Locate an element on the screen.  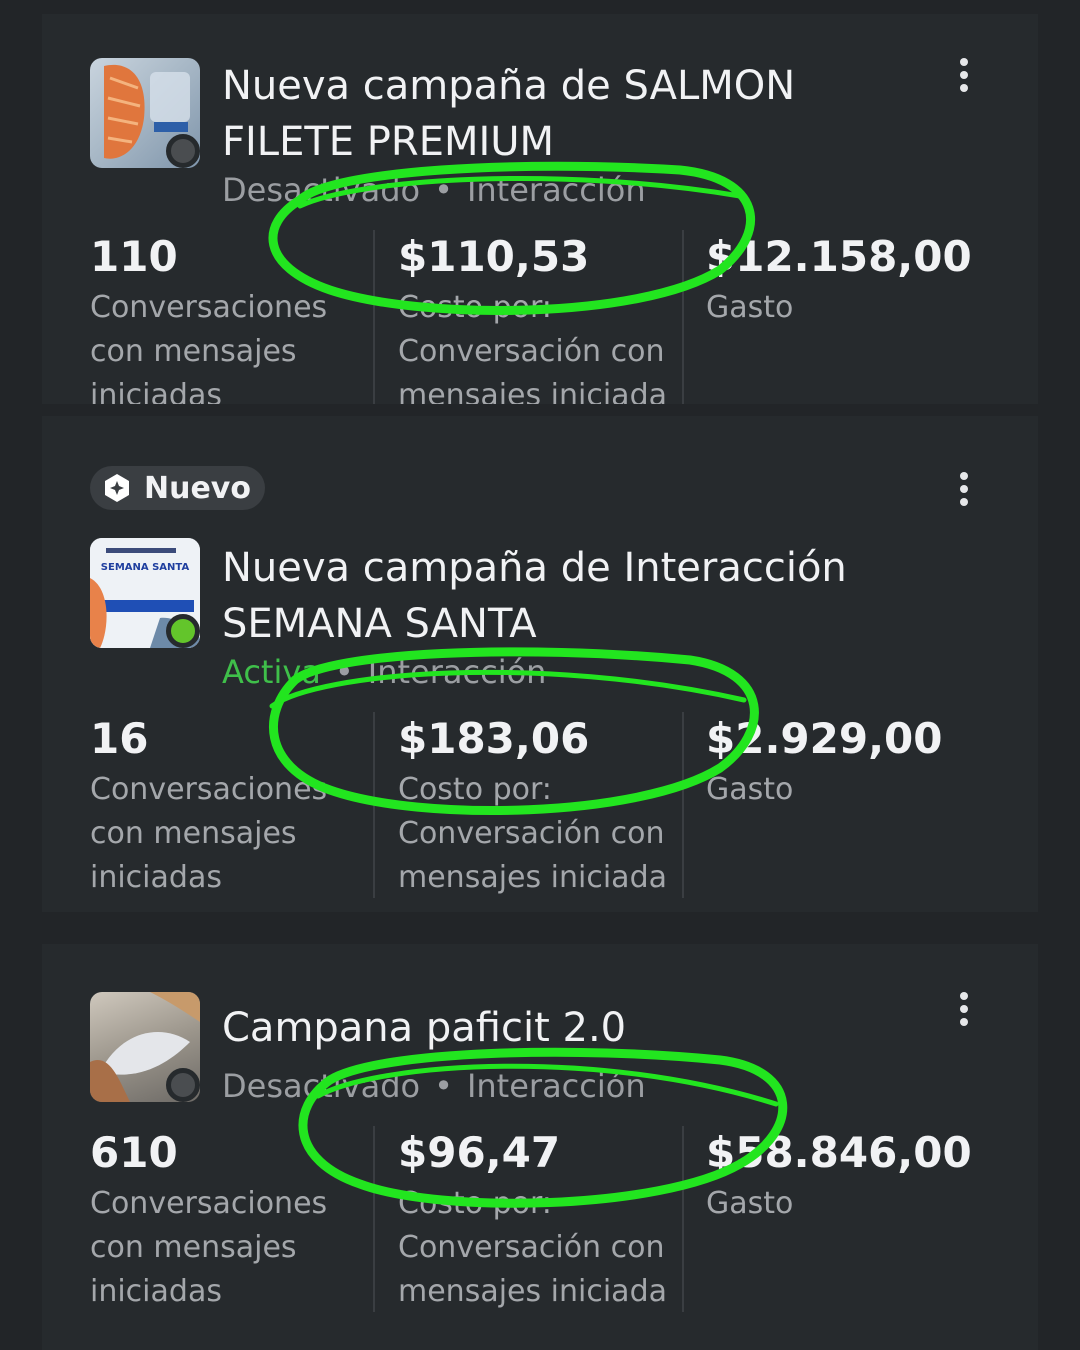
cost-per-result-value: $110,53 is located at coordinates (494, 256).